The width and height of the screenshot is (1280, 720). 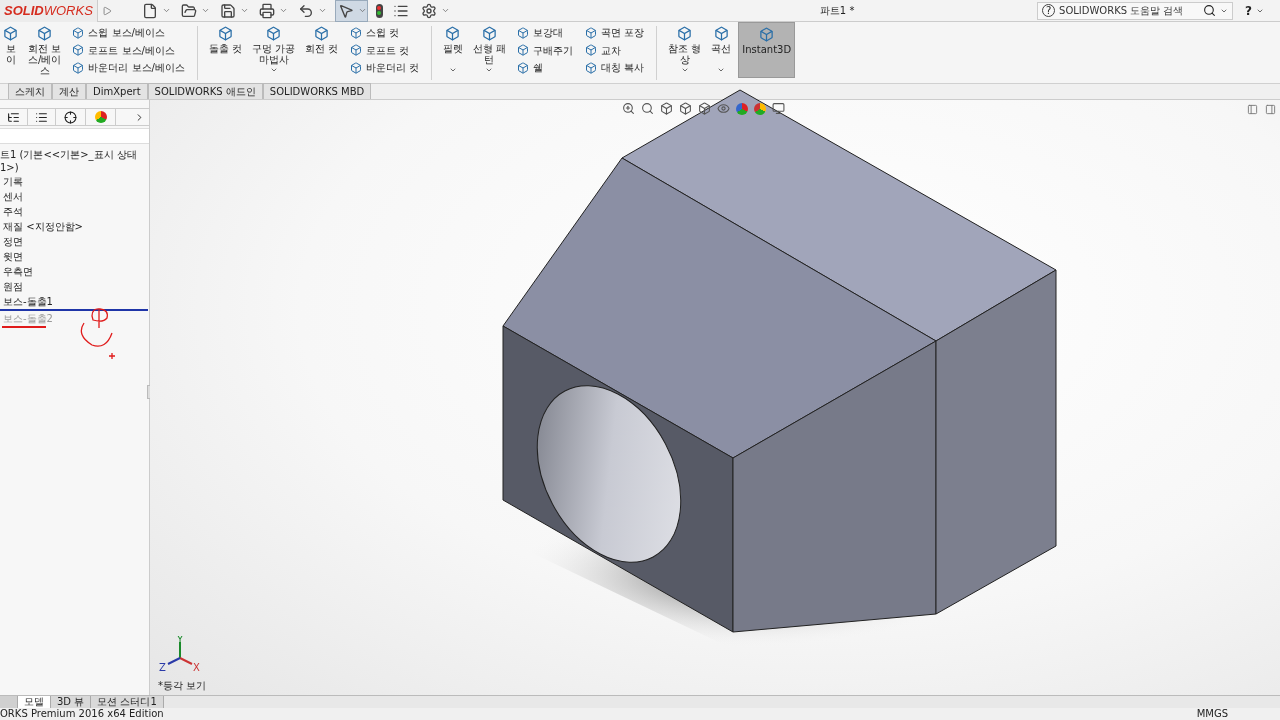 What do you see at coordinates (11, 196) in the screenshot?
I see `tree-item: 센서` at bounding box center [11, 196].